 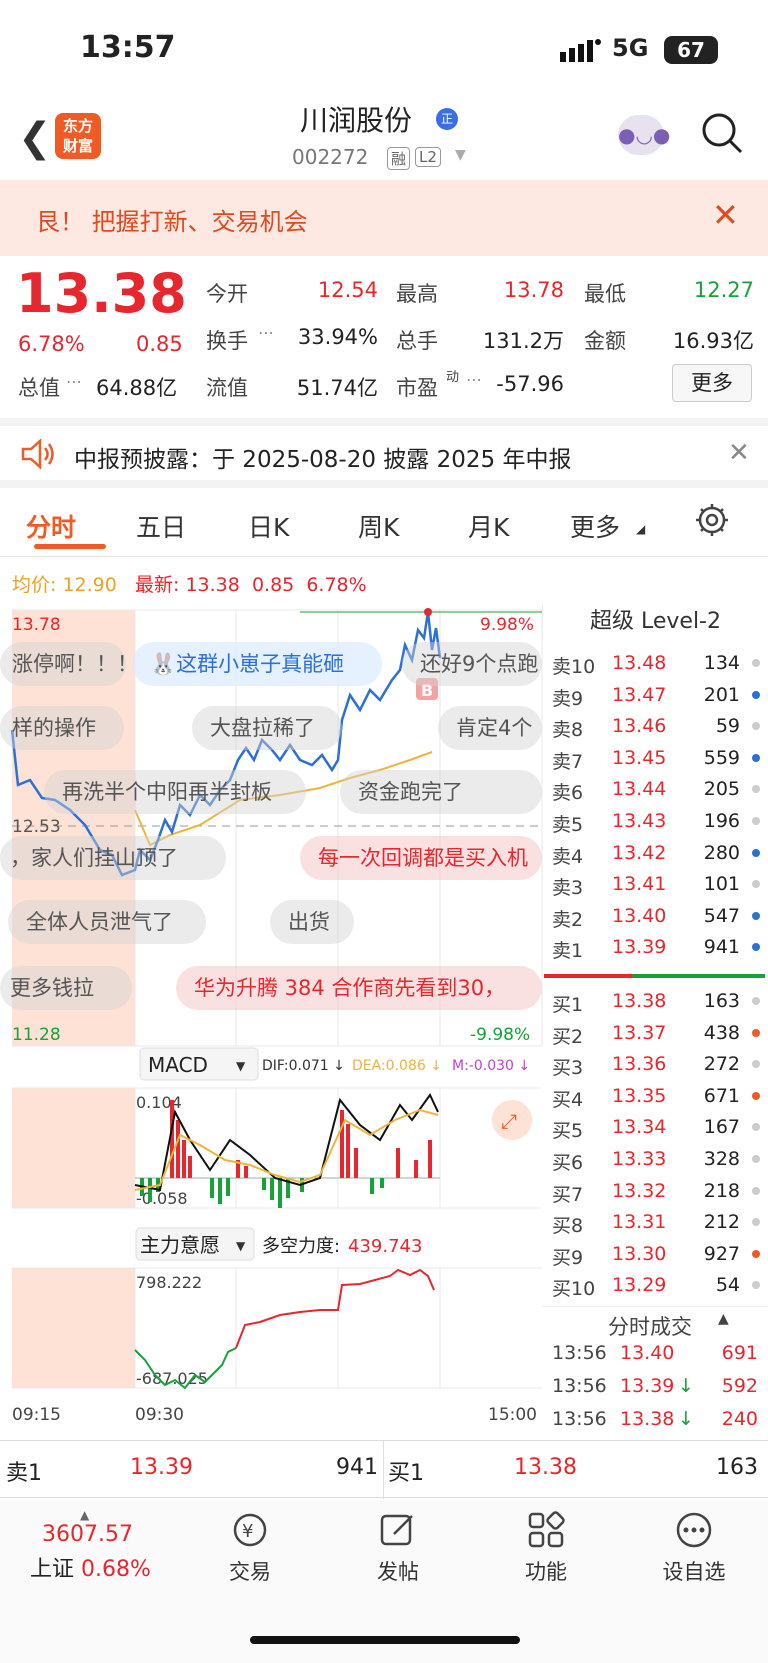 What do you see at coordinates (655, 884) in the screenshot?
I see `ask-row: 卖3 13.41 101` at bounding box center [655, 884].